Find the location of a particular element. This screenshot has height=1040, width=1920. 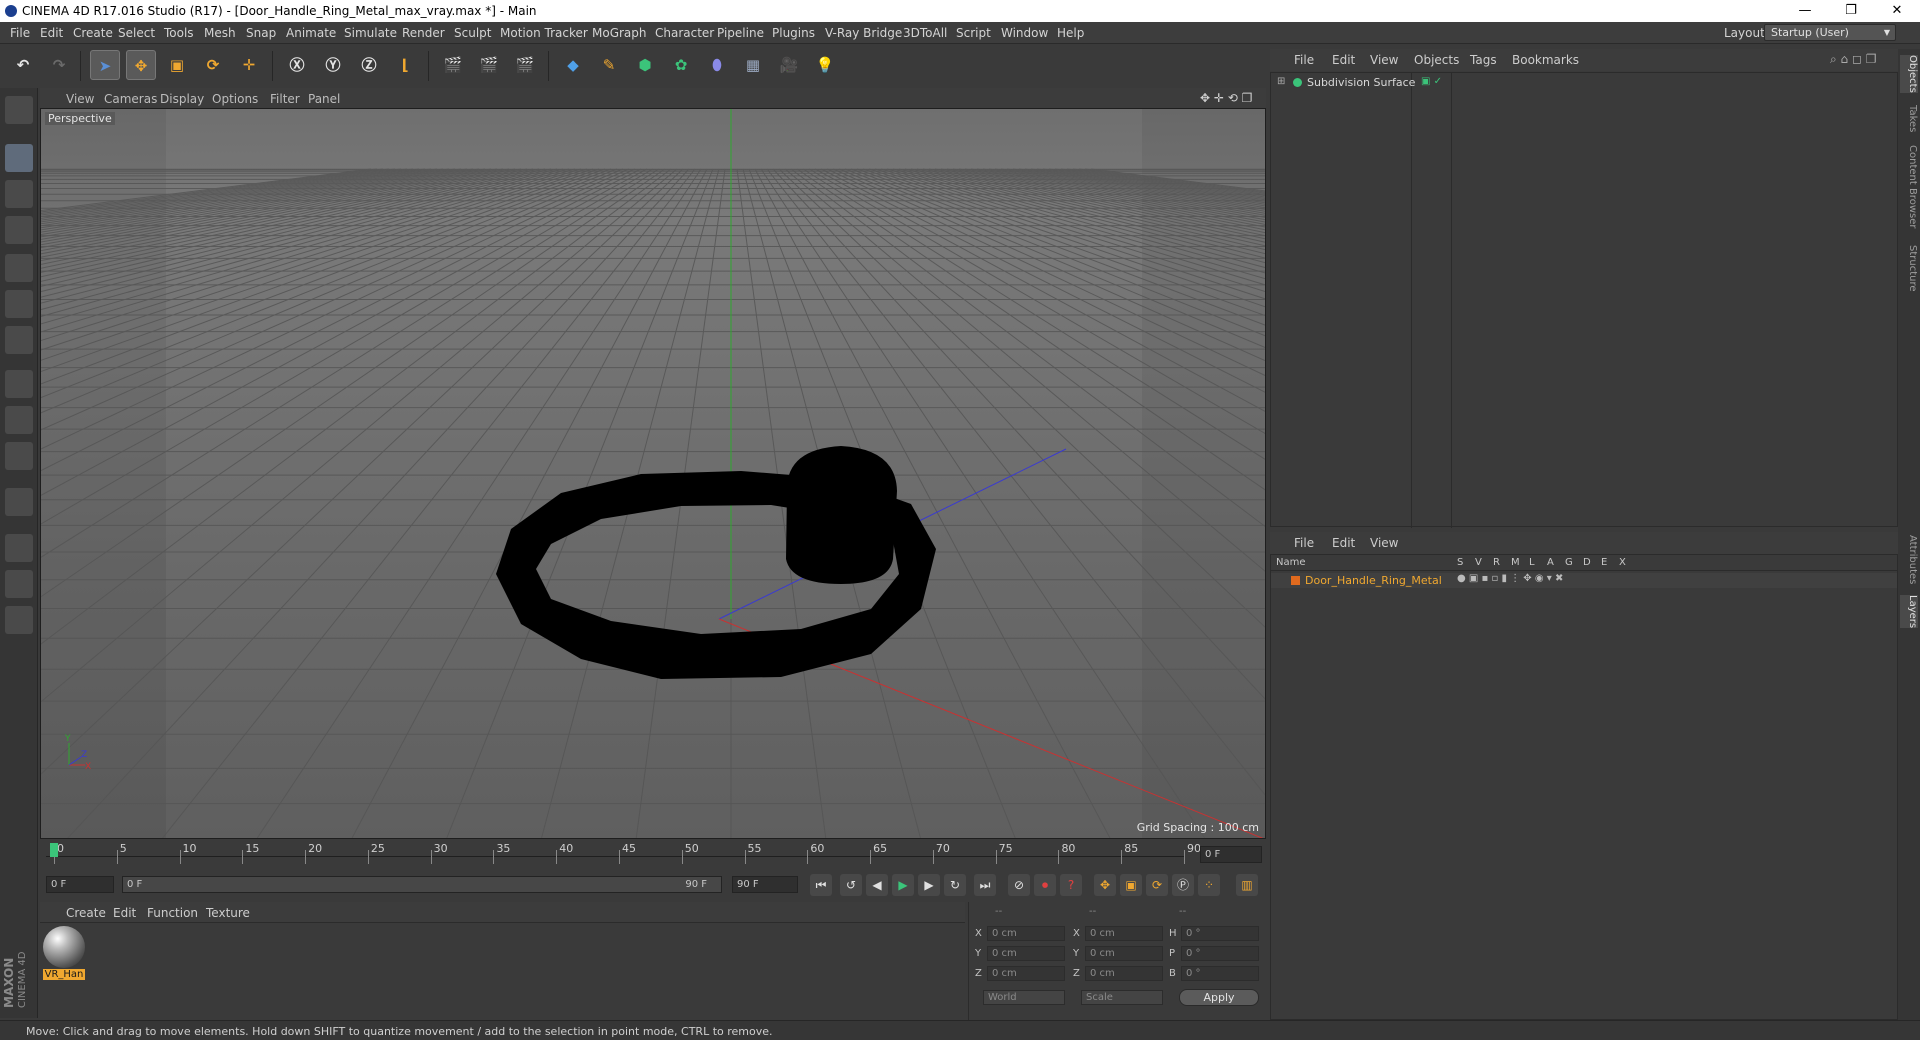

apply-button: Apply is located at coordinates (1219, 997).